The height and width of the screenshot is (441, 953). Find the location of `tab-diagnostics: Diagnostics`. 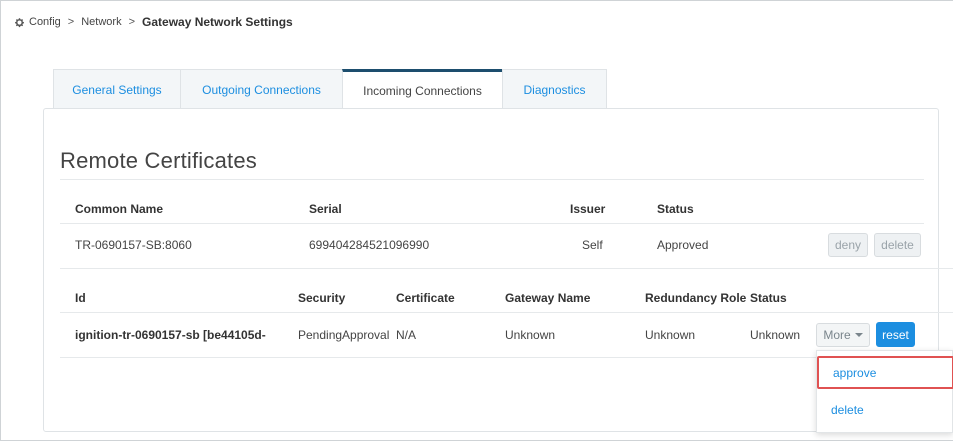

tab-diagnostics: Diagnostics is located at coordinates (554, 89).